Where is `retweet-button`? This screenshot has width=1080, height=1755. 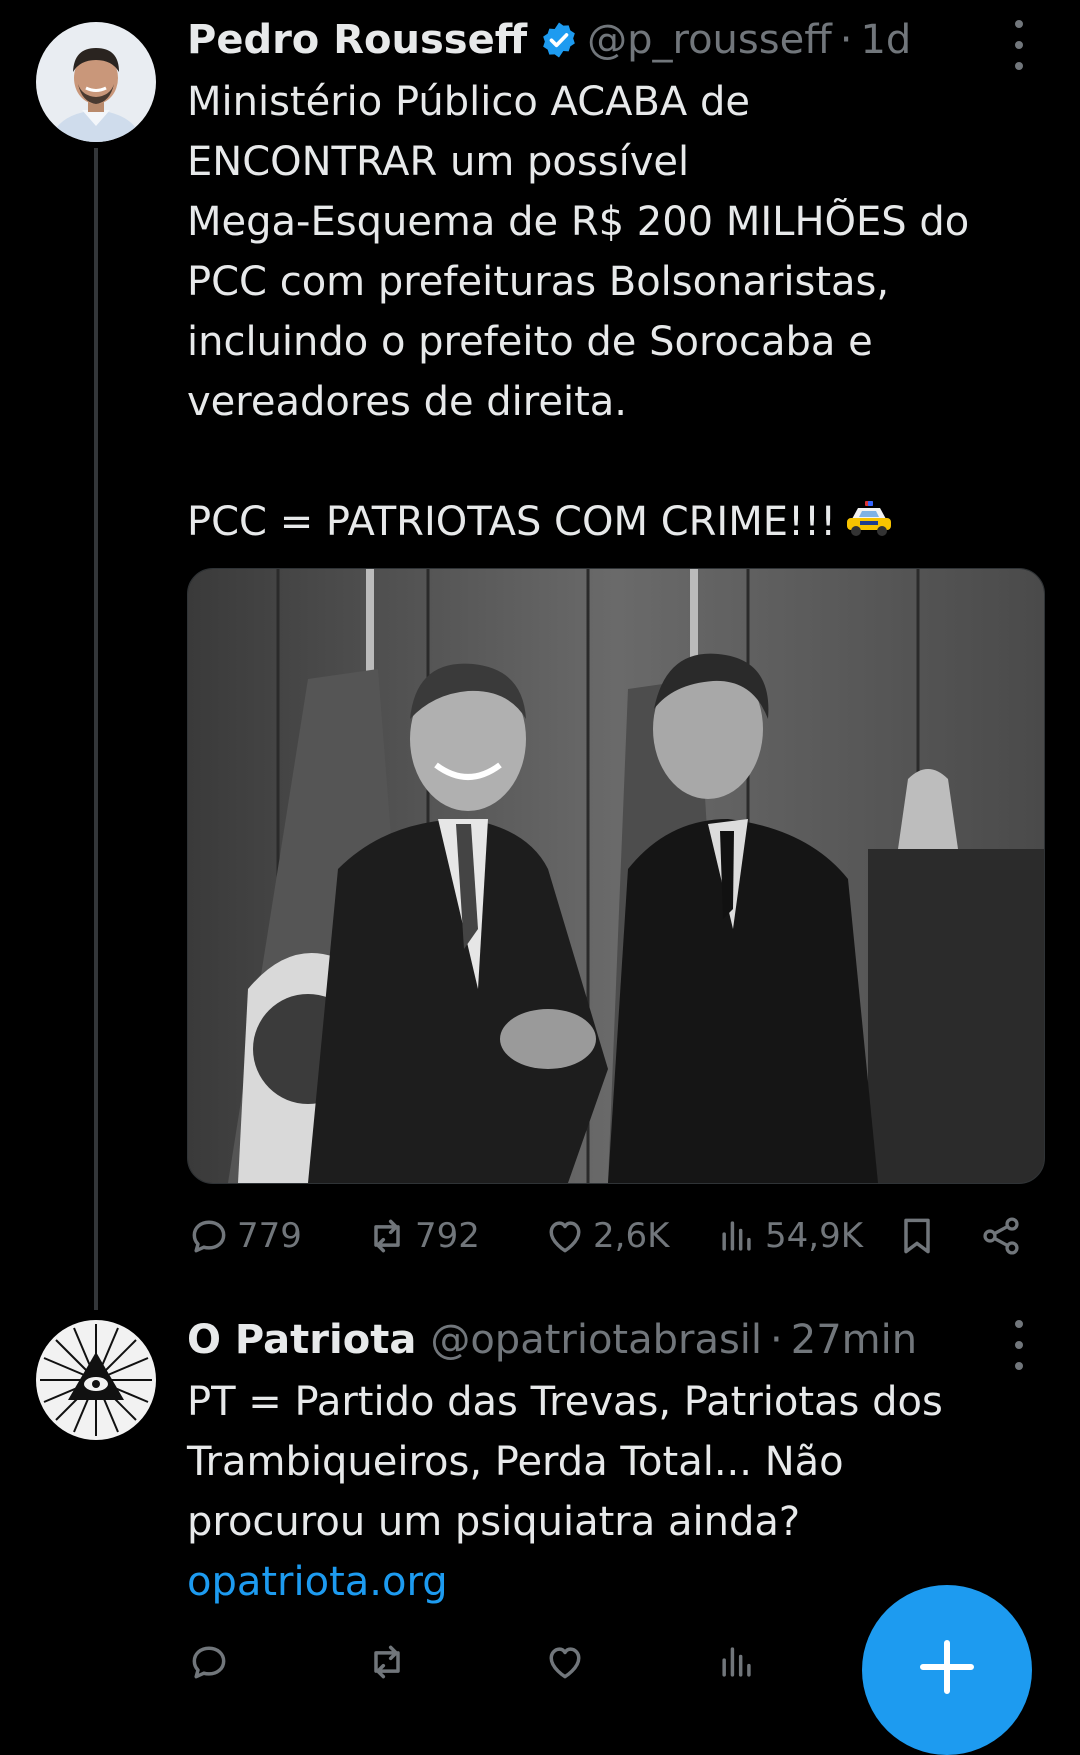 retweet-button is located at coordinates (387, 1662).